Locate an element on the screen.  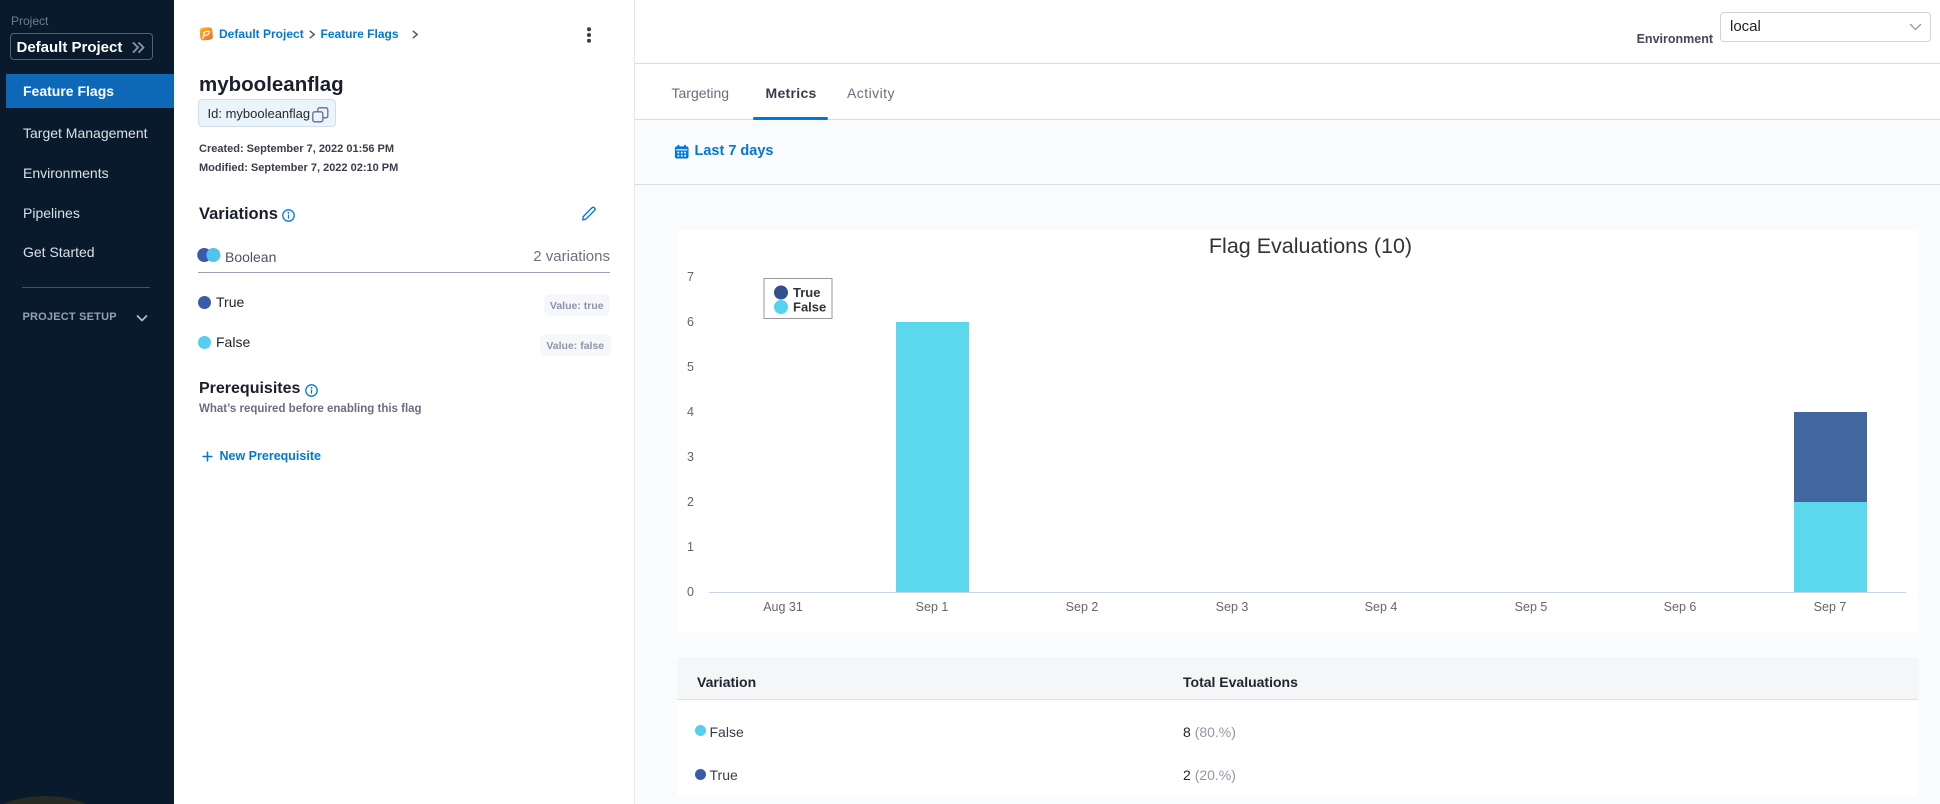
svg-text: 0 is located at coordinates (690, 592).